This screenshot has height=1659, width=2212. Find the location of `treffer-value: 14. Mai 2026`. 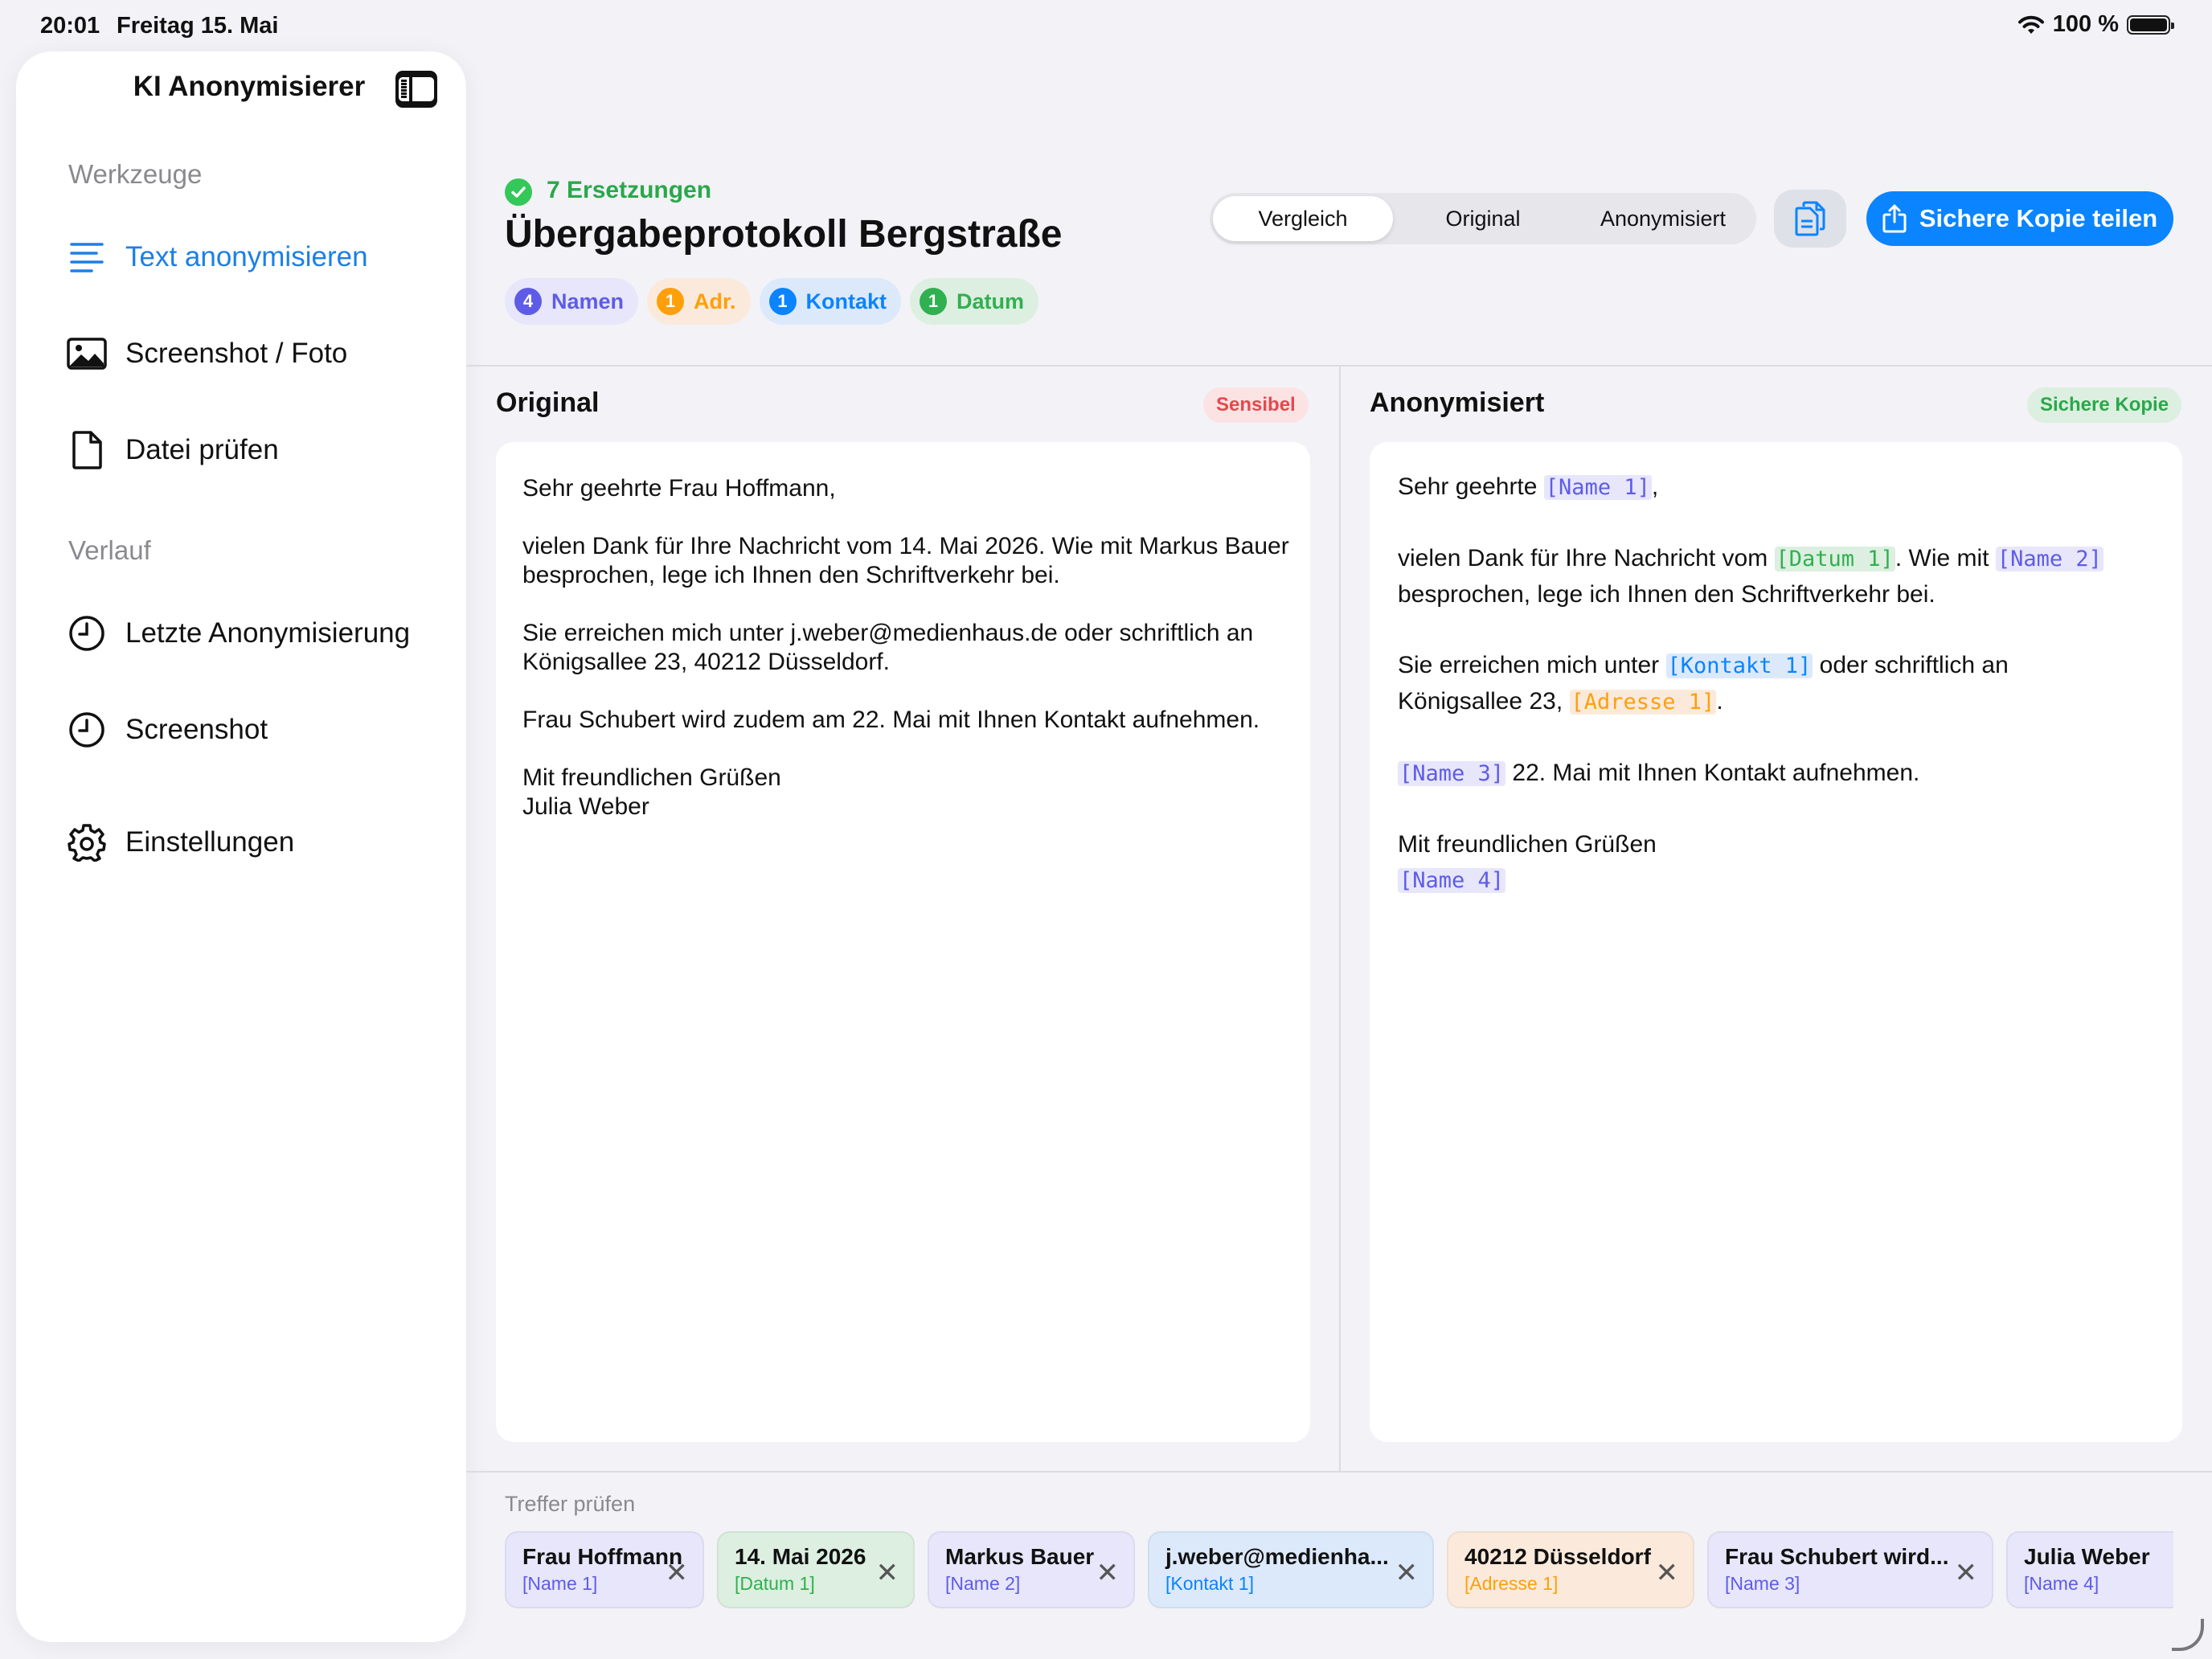

treffer-value: 14. Mai 2026 is located at coordinates (800, 1556).